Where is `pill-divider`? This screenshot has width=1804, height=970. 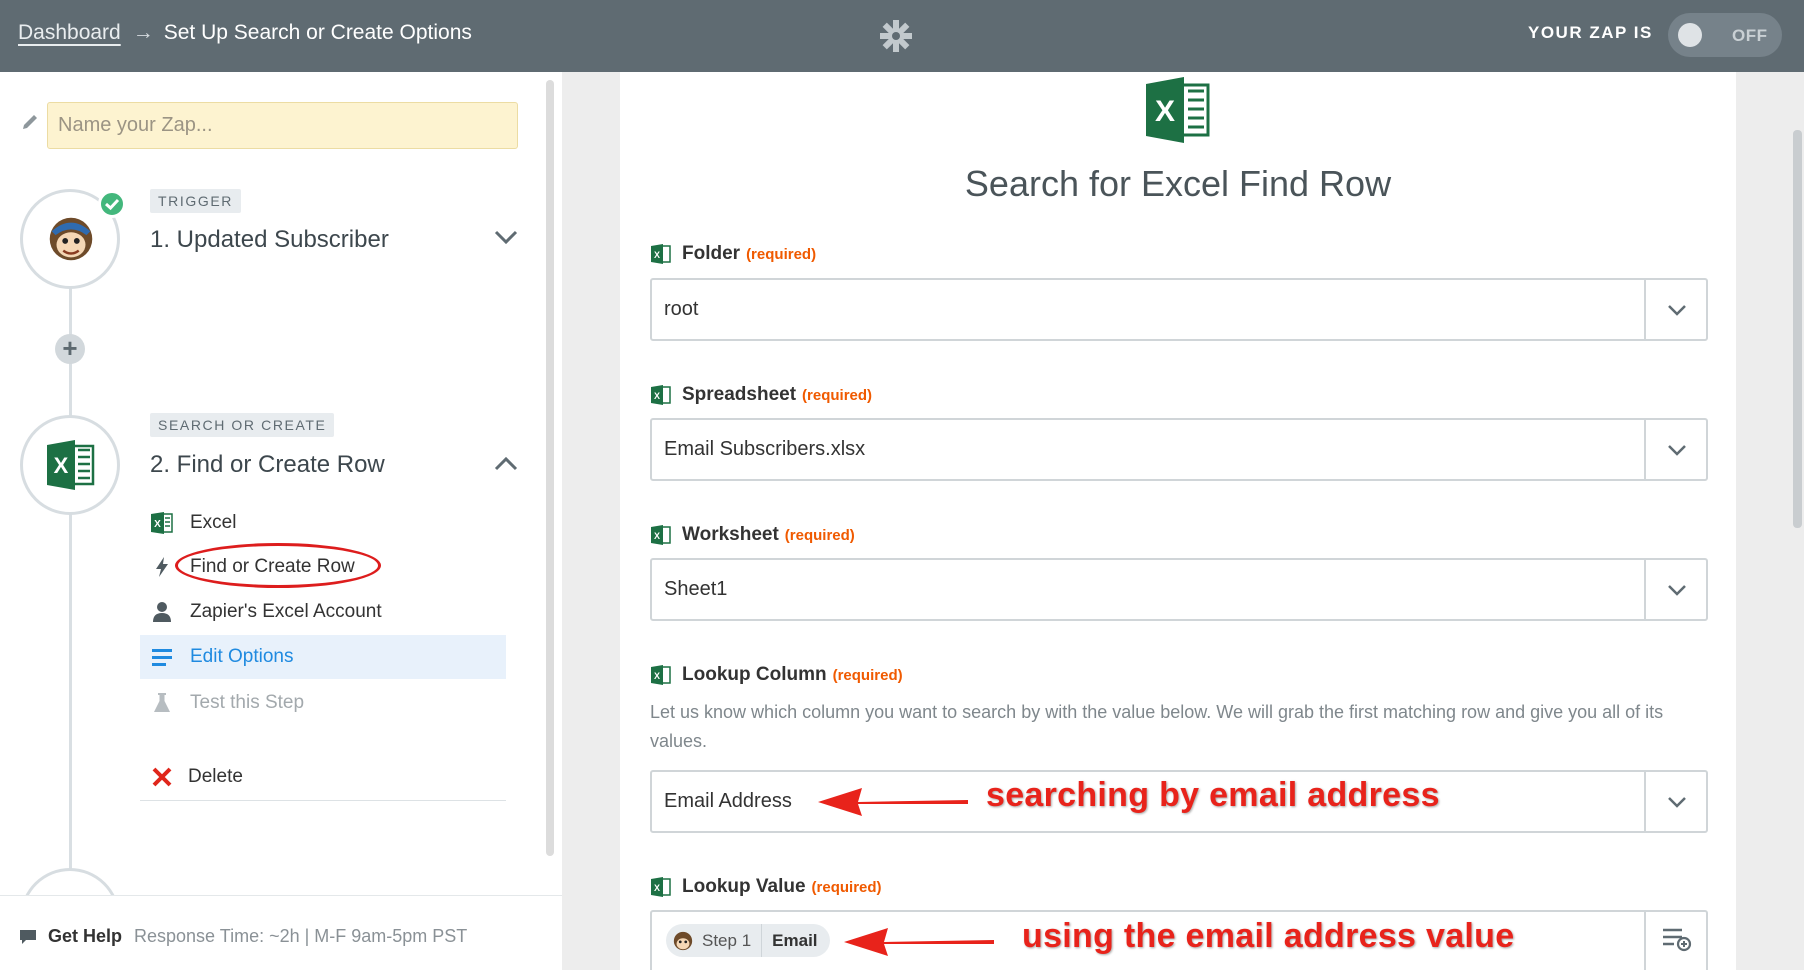 pill-divider is located at coordinates (762, 940).